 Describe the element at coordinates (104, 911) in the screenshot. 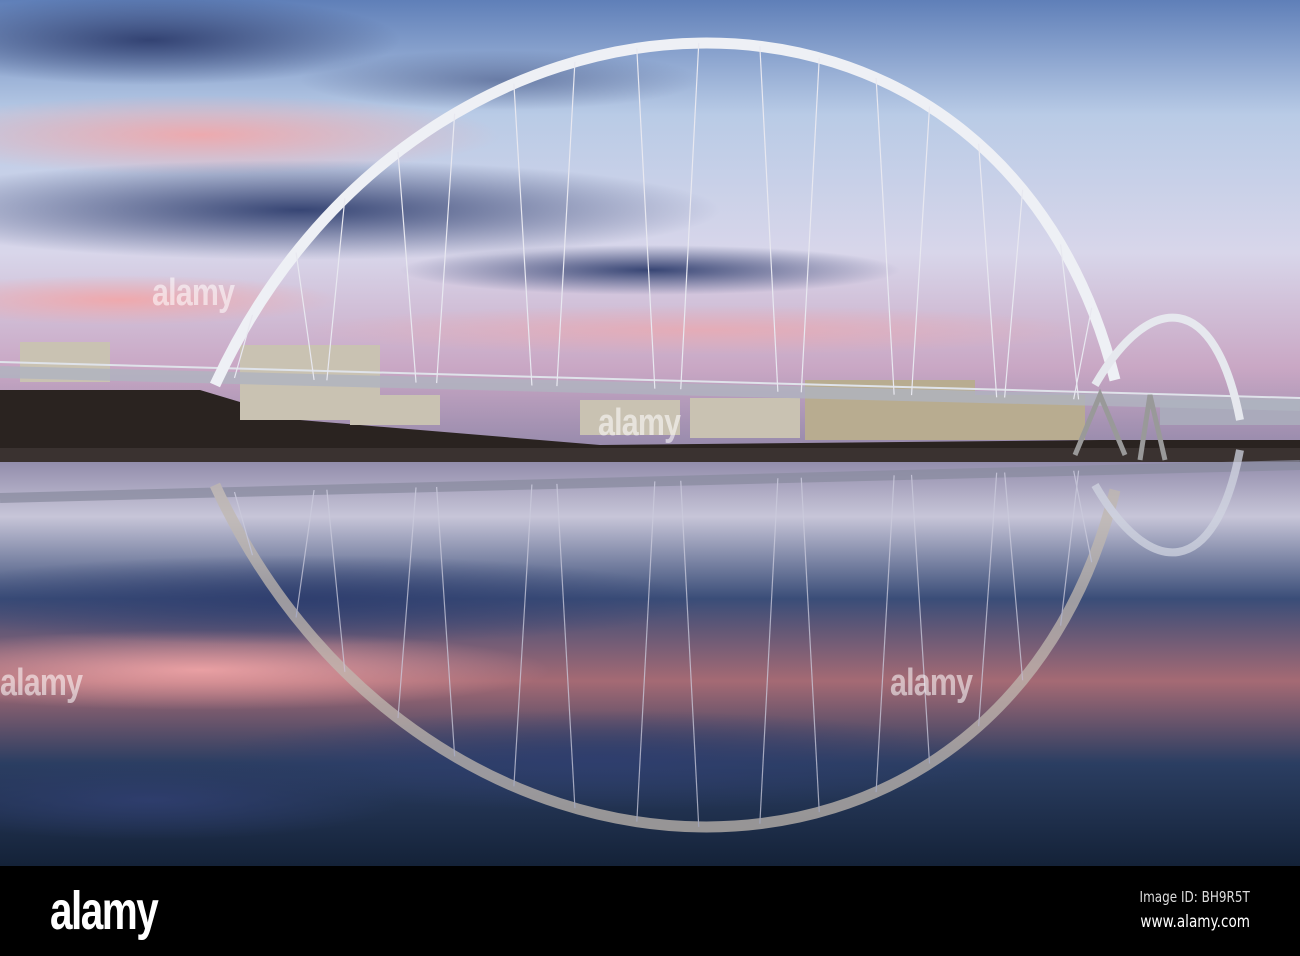

I see `alamy-logo: alamy` at that location.